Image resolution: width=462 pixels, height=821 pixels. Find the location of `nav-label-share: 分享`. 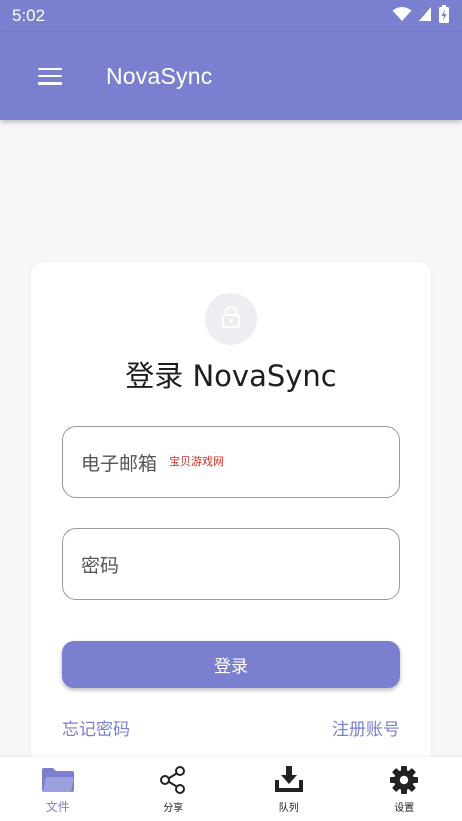

nav-label-share: 分享 is located at coordinates (173, 808).